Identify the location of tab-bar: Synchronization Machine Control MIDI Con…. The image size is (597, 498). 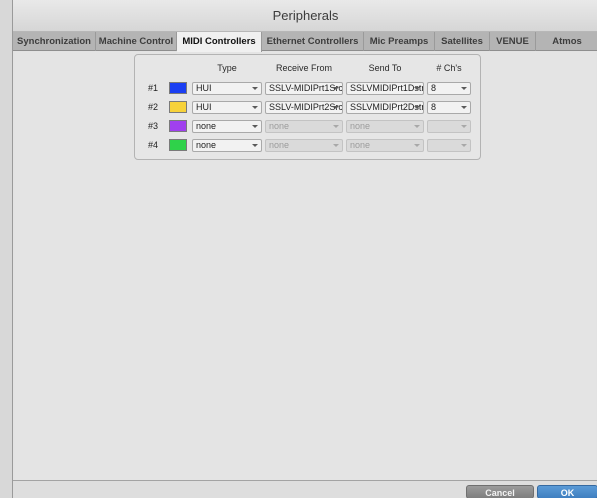
(305, 42).